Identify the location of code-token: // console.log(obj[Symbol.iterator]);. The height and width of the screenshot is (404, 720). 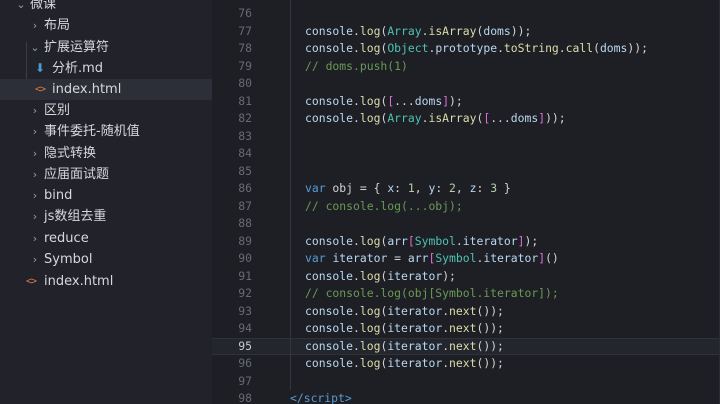
(432, 293).